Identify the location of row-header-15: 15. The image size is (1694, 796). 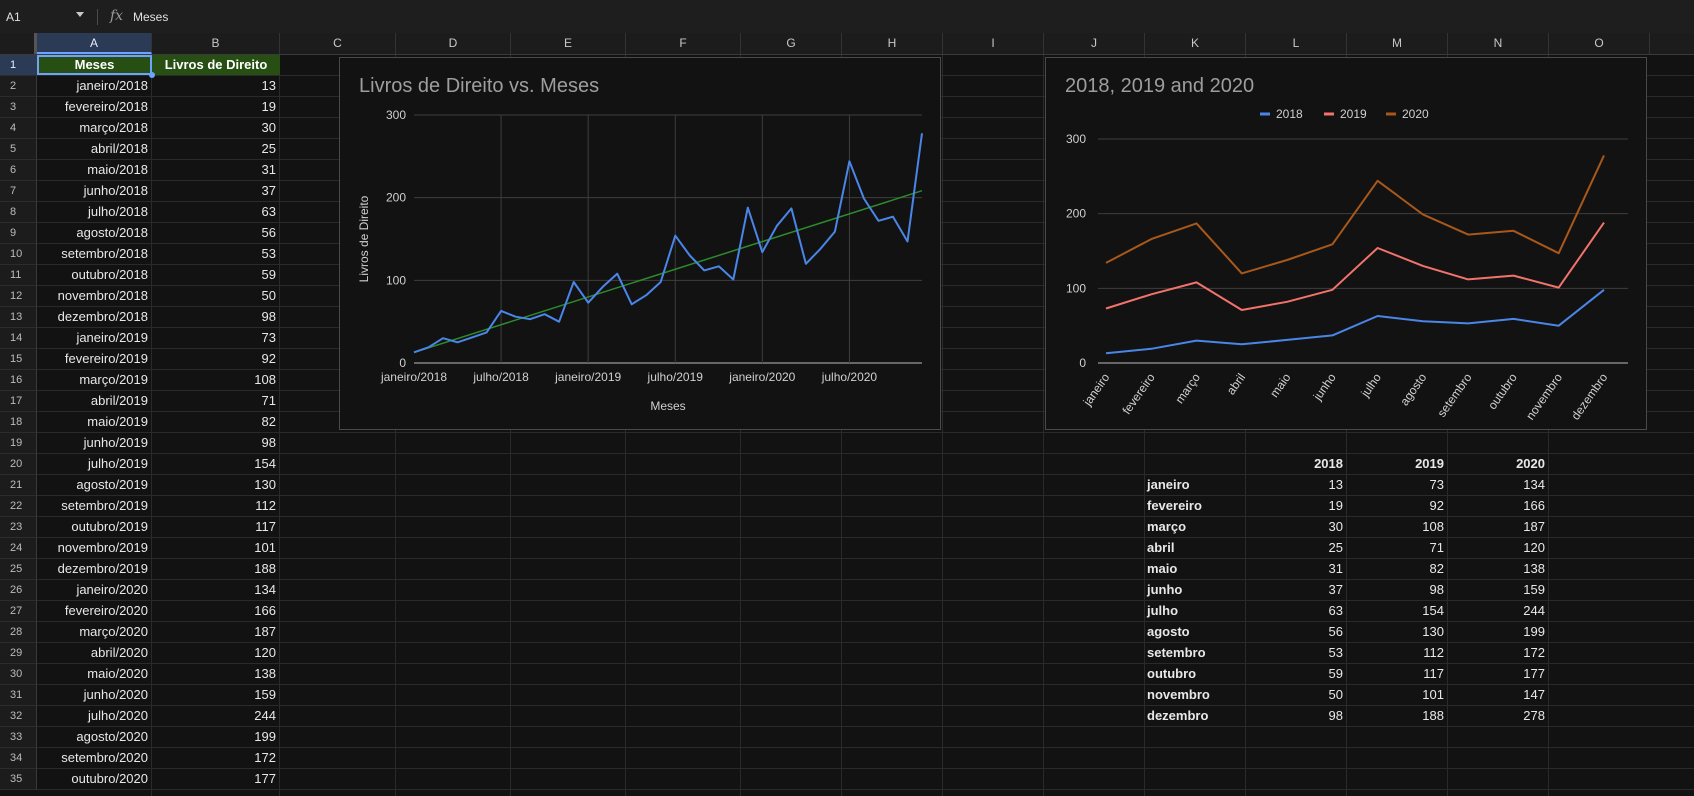
(18, 359).